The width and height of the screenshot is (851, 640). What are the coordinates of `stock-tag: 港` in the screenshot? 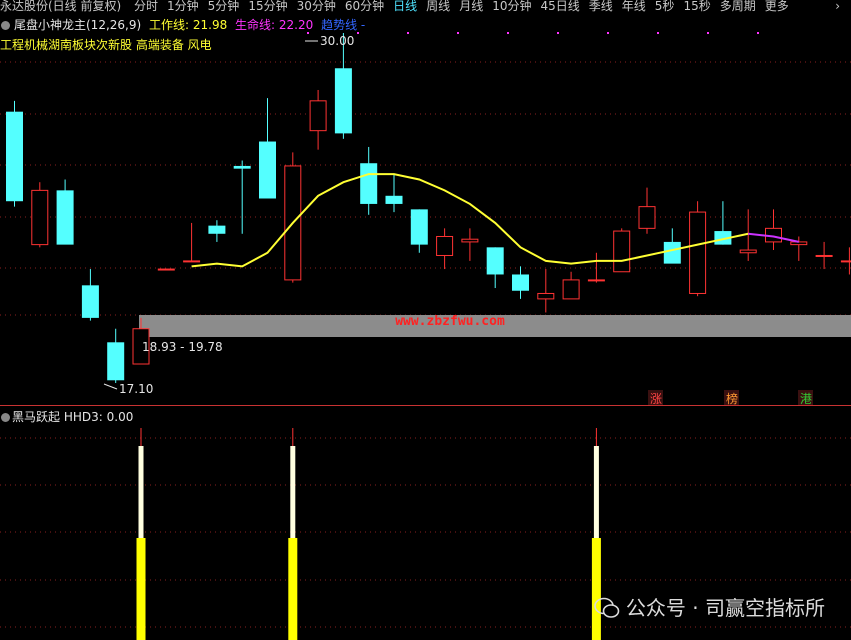 It's located at (806, 399).